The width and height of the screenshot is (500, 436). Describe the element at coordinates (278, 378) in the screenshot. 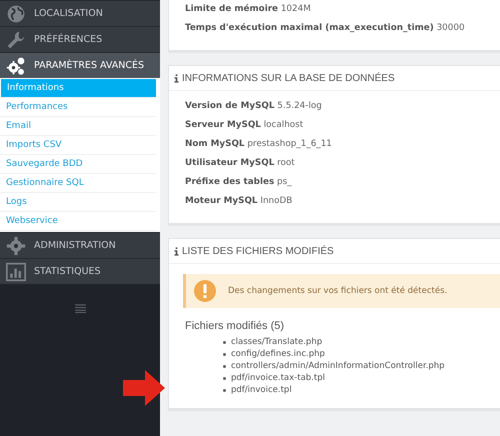

I see `file-path: pdf/invoice.tax-tab.tpl` at that location.